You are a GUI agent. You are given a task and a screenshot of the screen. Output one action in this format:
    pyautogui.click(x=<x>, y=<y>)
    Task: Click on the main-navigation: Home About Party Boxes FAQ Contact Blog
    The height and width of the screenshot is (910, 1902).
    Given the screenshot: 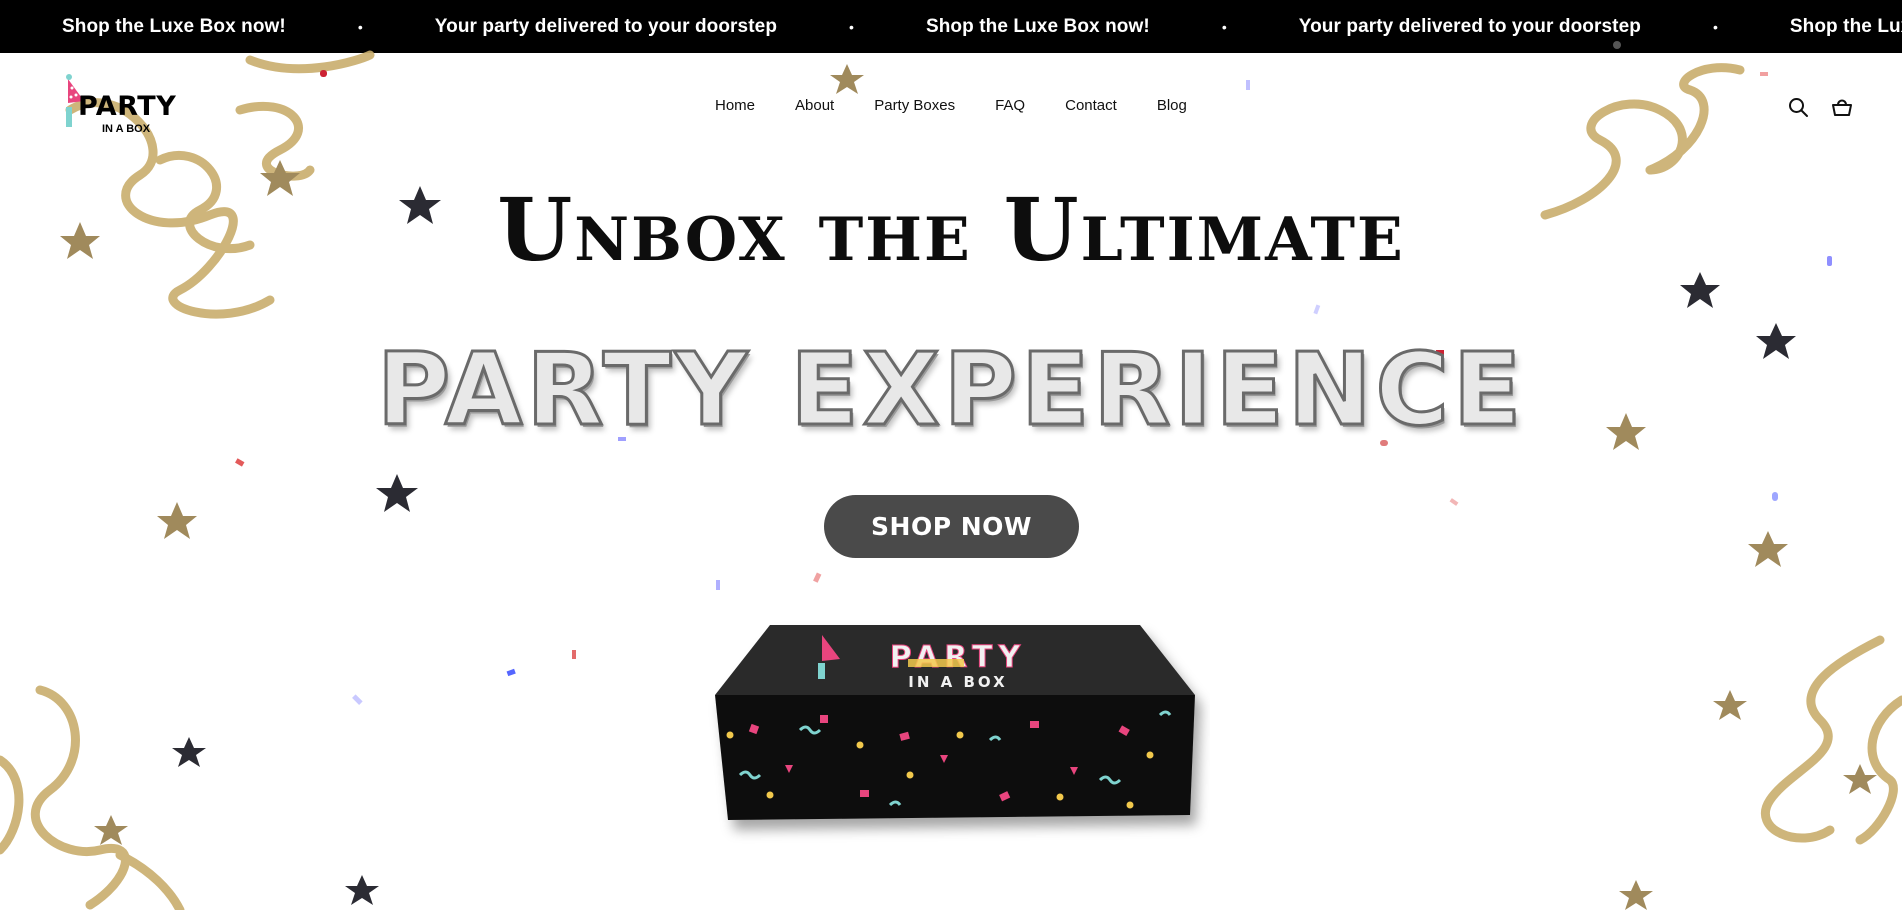 What is the action you would take?
    pyautogui.click(x=971, y=105)
    